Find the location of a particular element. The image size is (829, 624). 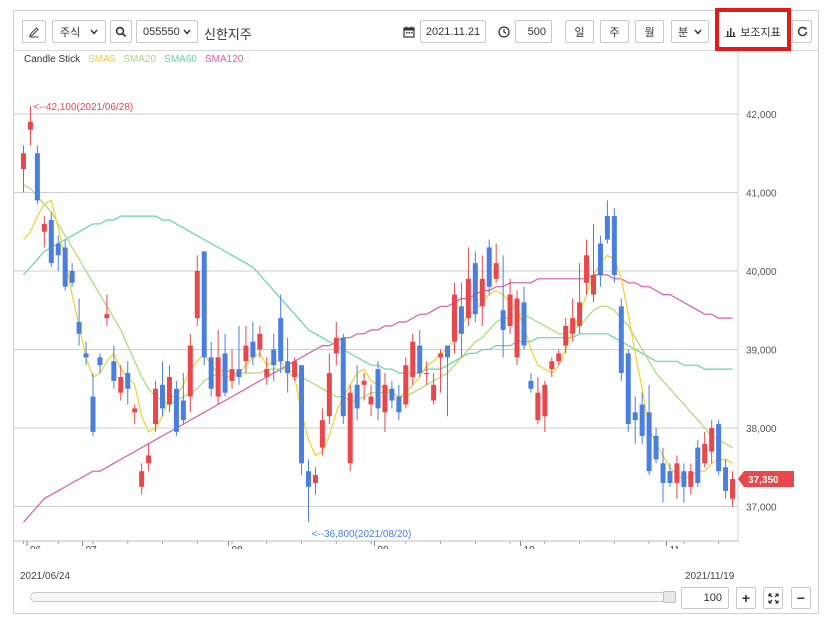

period-month-button: 월 is located at coordinates (649, 31).